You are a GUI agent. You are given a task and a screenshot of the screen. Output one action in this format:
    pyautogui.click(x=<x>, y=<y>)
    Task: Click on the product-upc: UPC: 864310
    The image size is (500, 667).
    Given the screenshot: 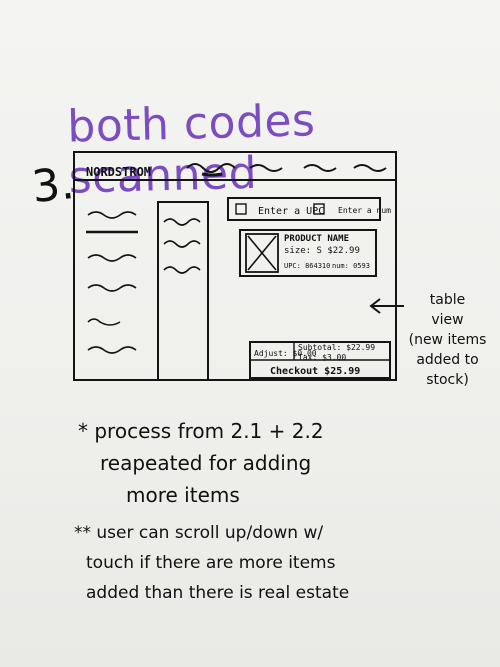 What is the action you would take?
    pyautogui.click(x=307, y=266)
    